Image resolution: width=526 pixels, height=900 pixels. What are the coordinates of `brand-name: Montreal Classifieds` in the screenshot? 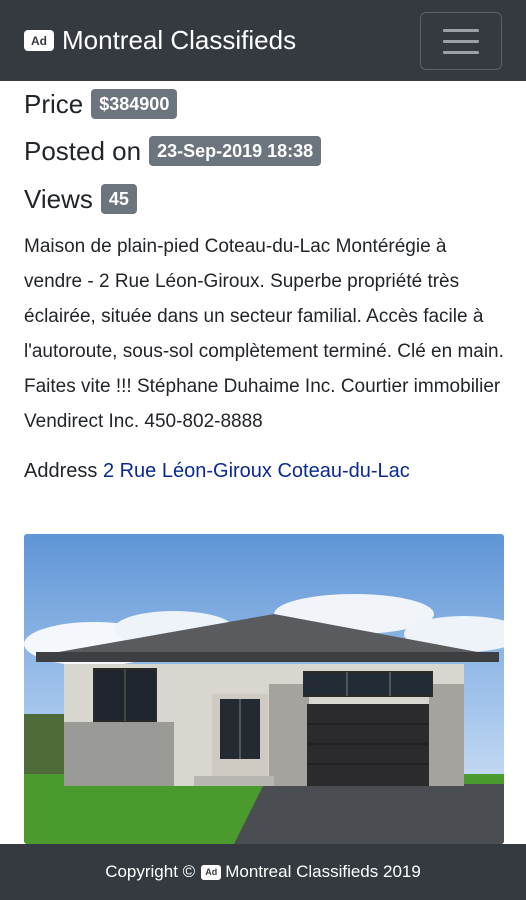 It's located at (179, 40).